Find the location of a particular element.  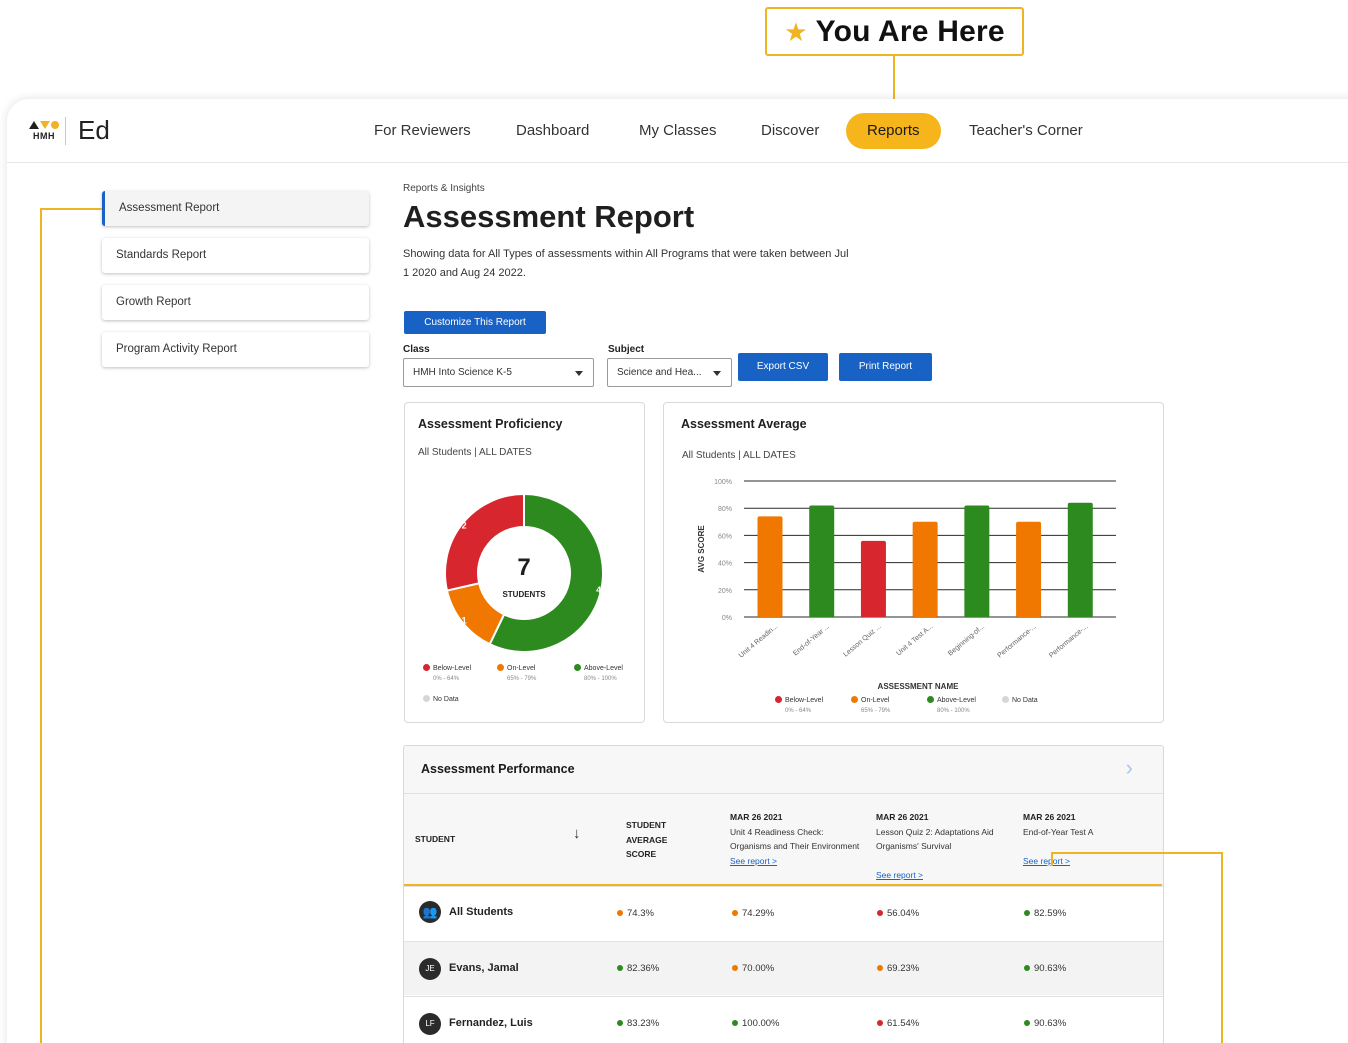

print-report-button: Print Report is located at coordinates (885, 367).